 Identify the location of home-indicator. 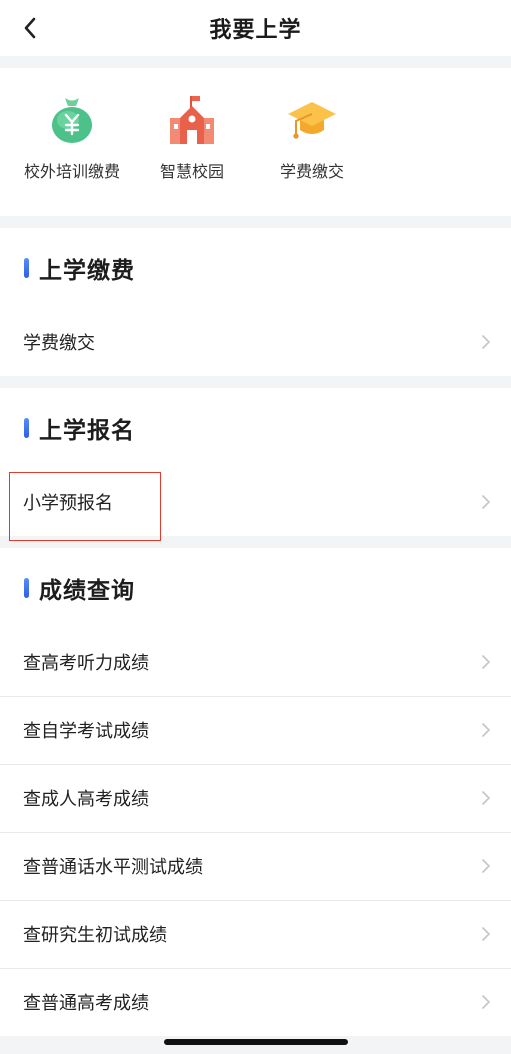
(256, 1042).